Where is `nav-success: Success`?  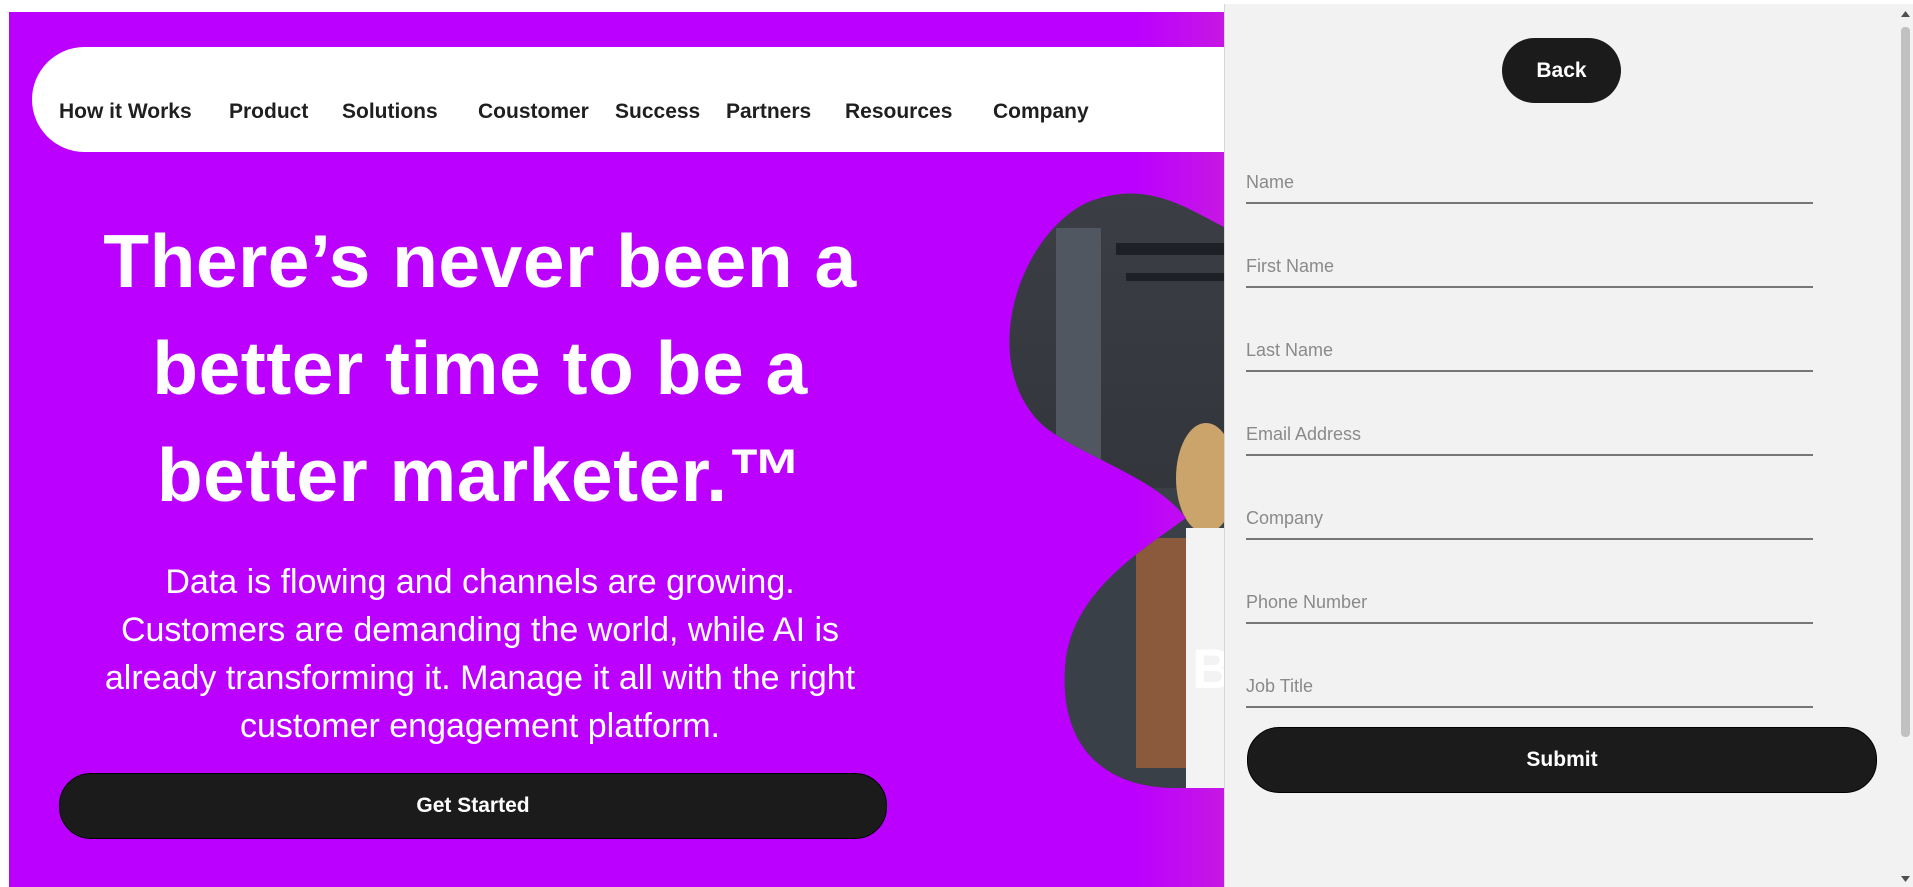
nav-success: Success is located at coordinates (657, 112).